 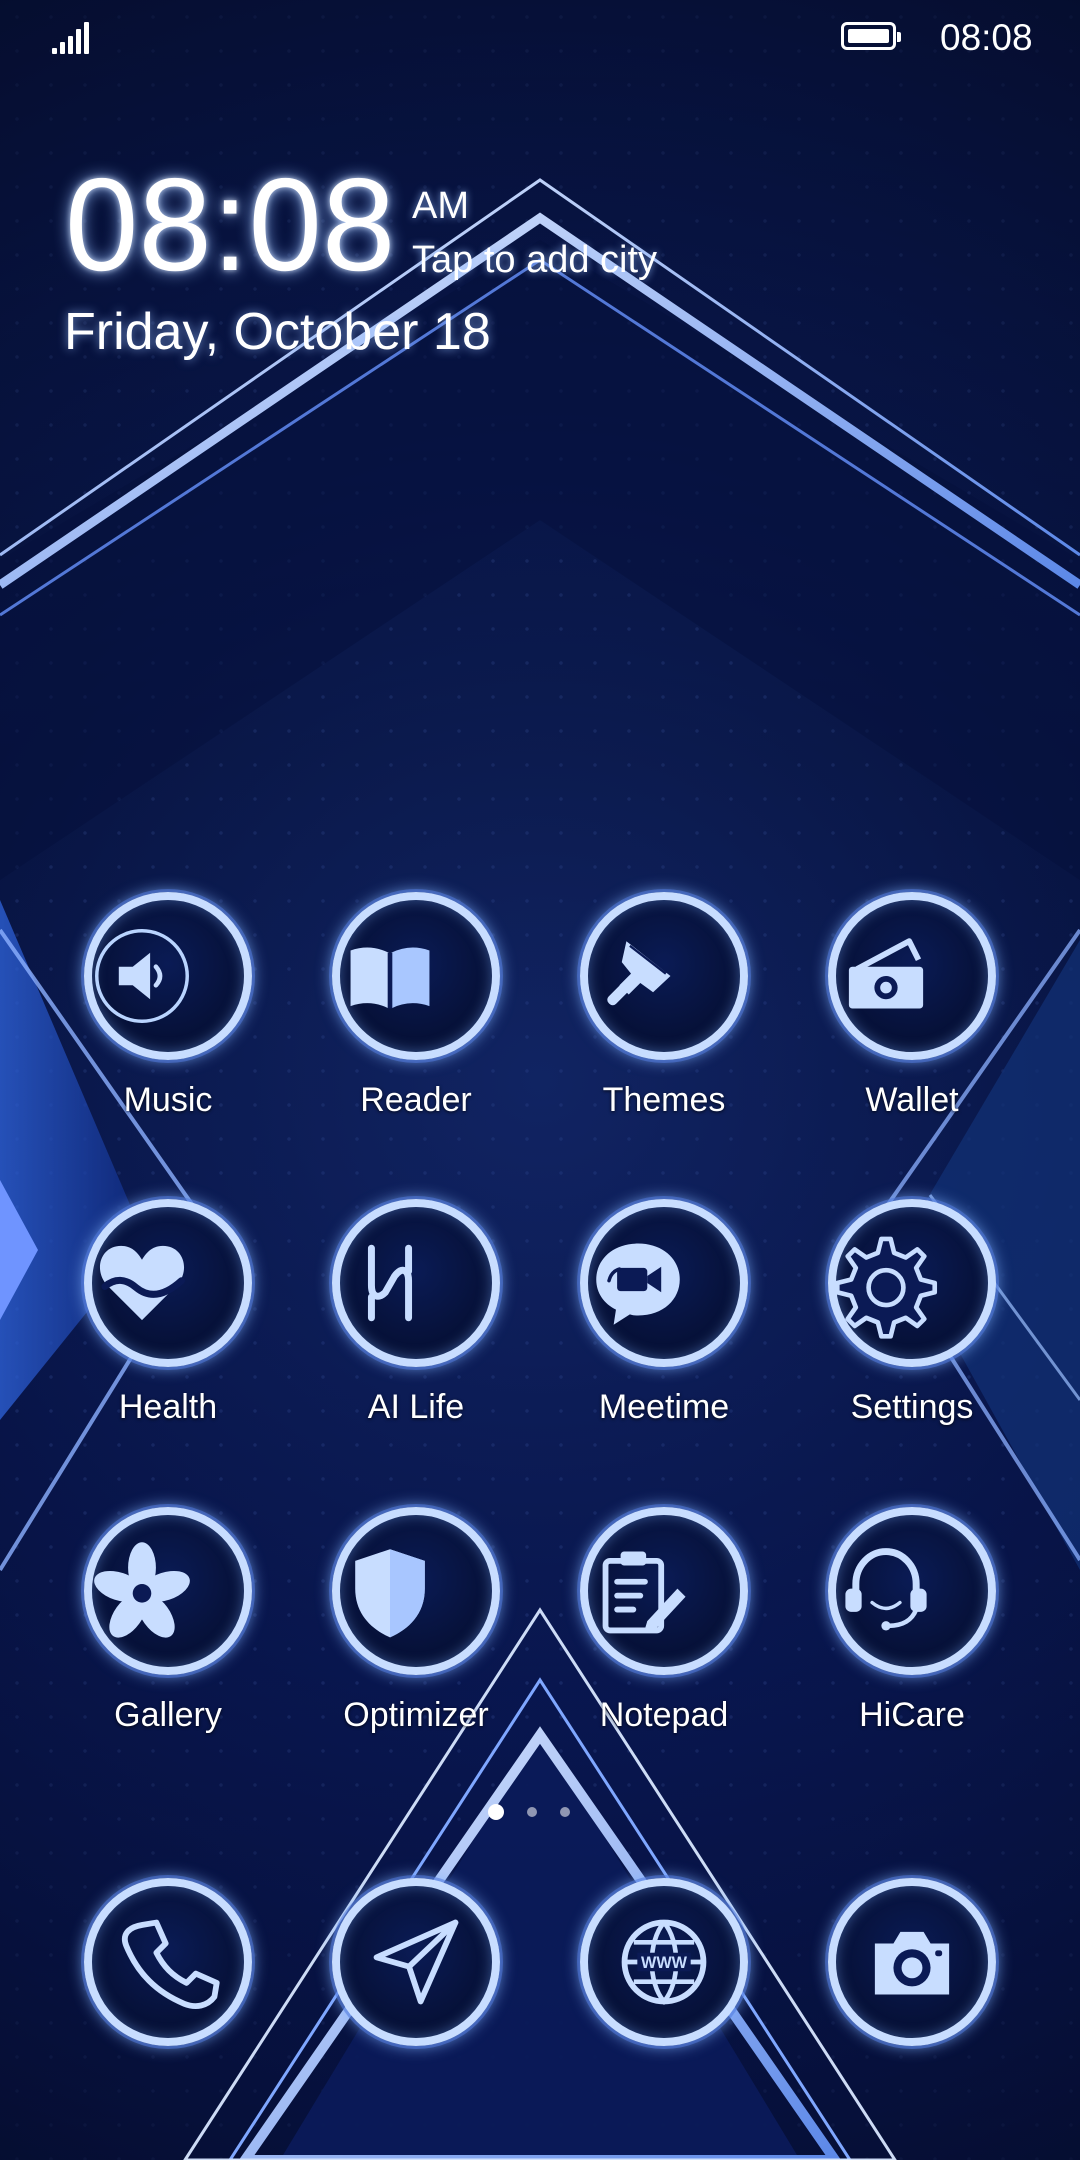 I want to click on dock-camera, so click(x=912, y=1962).